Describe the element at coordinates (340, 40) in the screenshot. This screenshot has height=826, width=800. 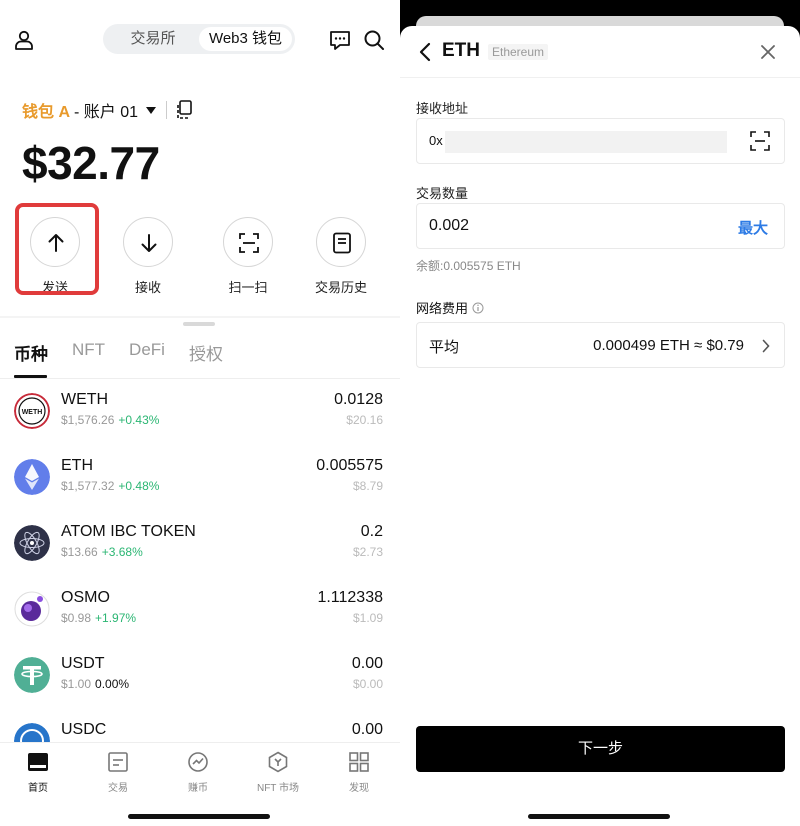
I see `message-icon` at that location.